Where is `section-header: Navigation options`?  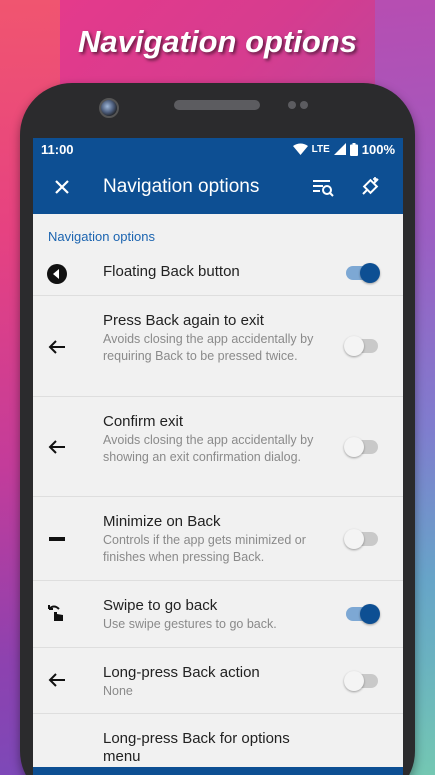
section-header: Navigation options is located at coordinates (101, 236).